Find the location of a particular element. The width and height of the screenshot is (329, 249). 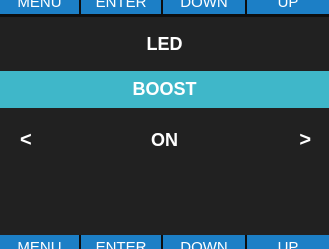

top-down-button: DOWN is located at coordinates (204, 7).